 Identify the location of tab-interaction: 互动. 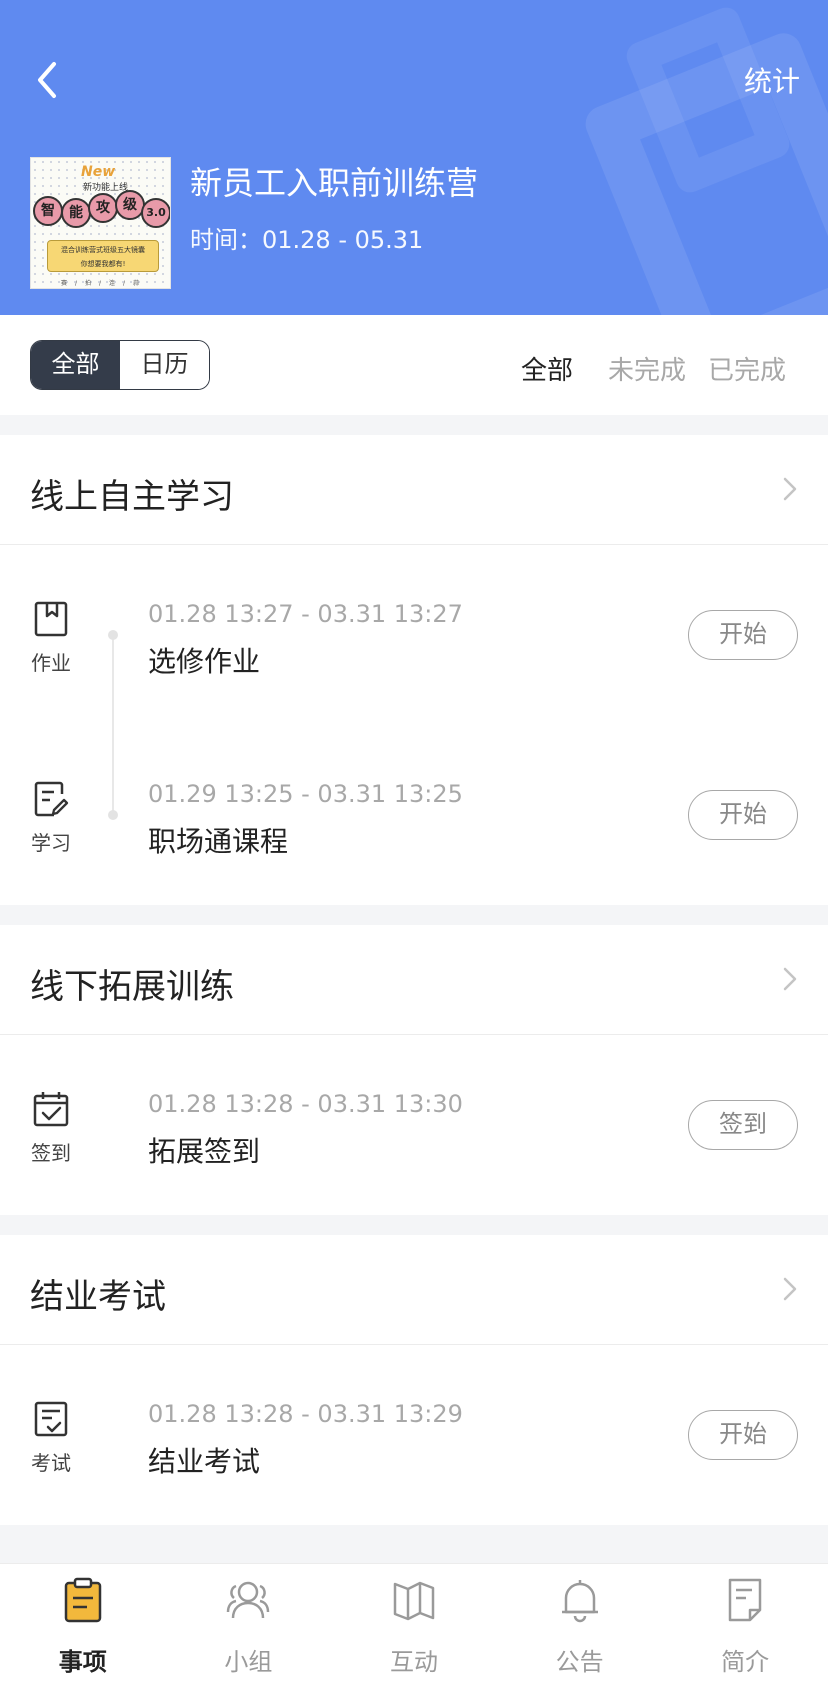
(414, 1623).